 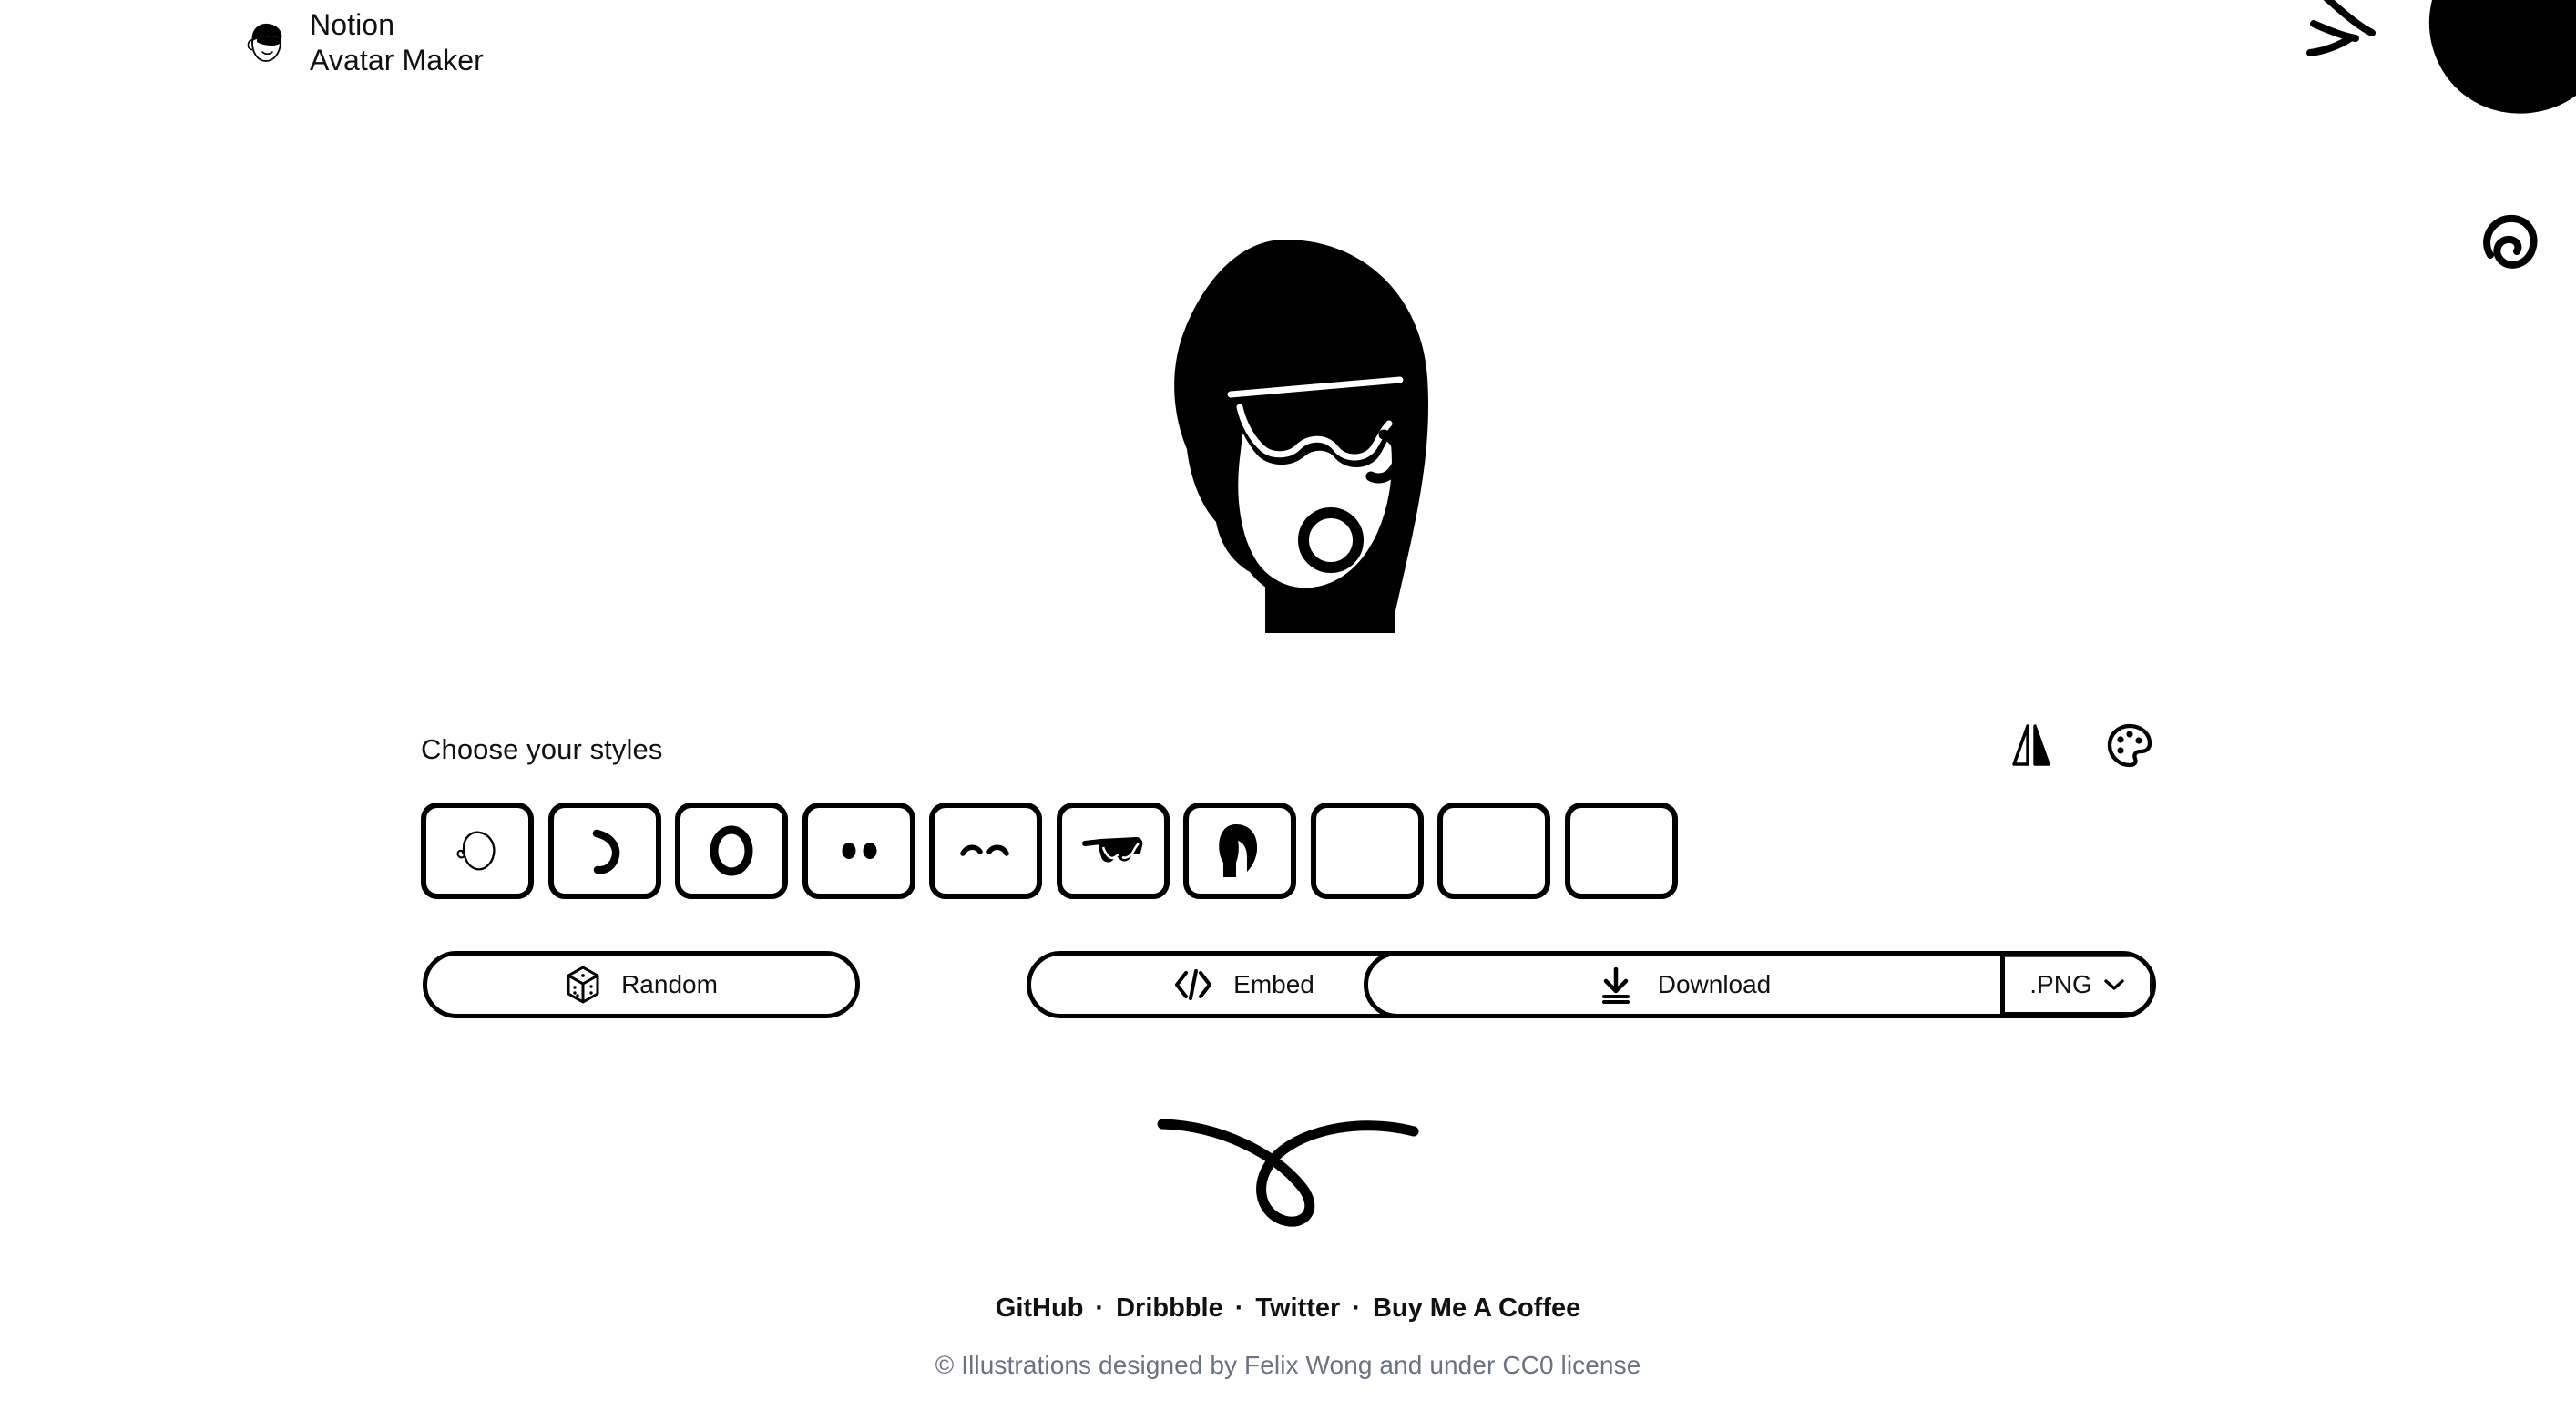 What do you see at coordinates (397, 61) in the screenshot?
I see `brand-line-2: Avatar Maker` at bounding box center [397, 61].